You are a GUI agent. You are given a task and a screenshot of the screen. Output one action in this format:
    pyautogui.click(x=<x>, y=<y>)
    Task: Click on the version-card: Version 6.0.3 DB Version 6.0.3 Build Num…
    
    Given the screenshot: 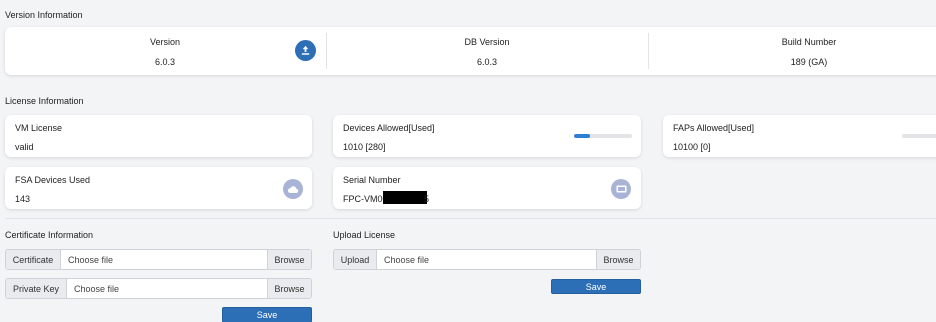 What is the action you would take?
    pyautogui.click(x=470, y=51)
    